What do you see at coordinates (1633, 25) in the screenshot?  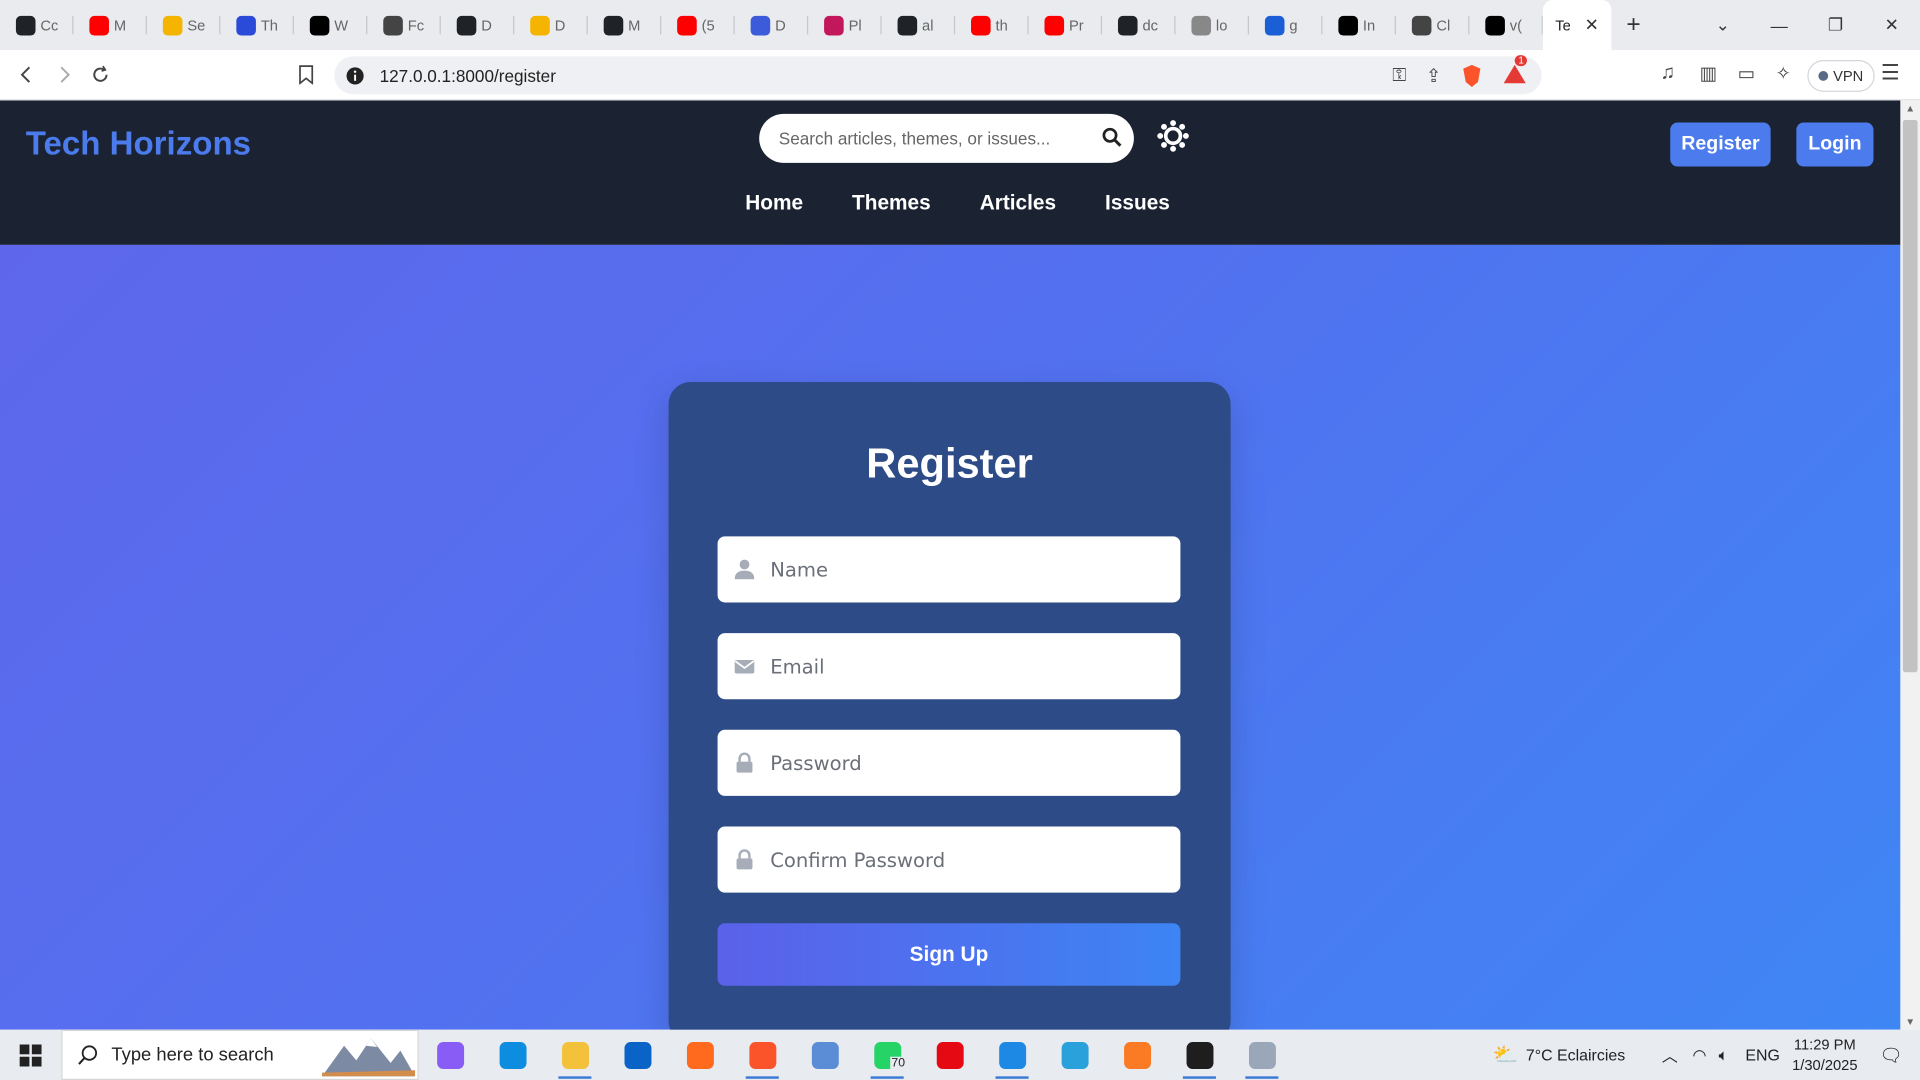 I see `new-tab-button: +` at bounding box center [1633, 25].